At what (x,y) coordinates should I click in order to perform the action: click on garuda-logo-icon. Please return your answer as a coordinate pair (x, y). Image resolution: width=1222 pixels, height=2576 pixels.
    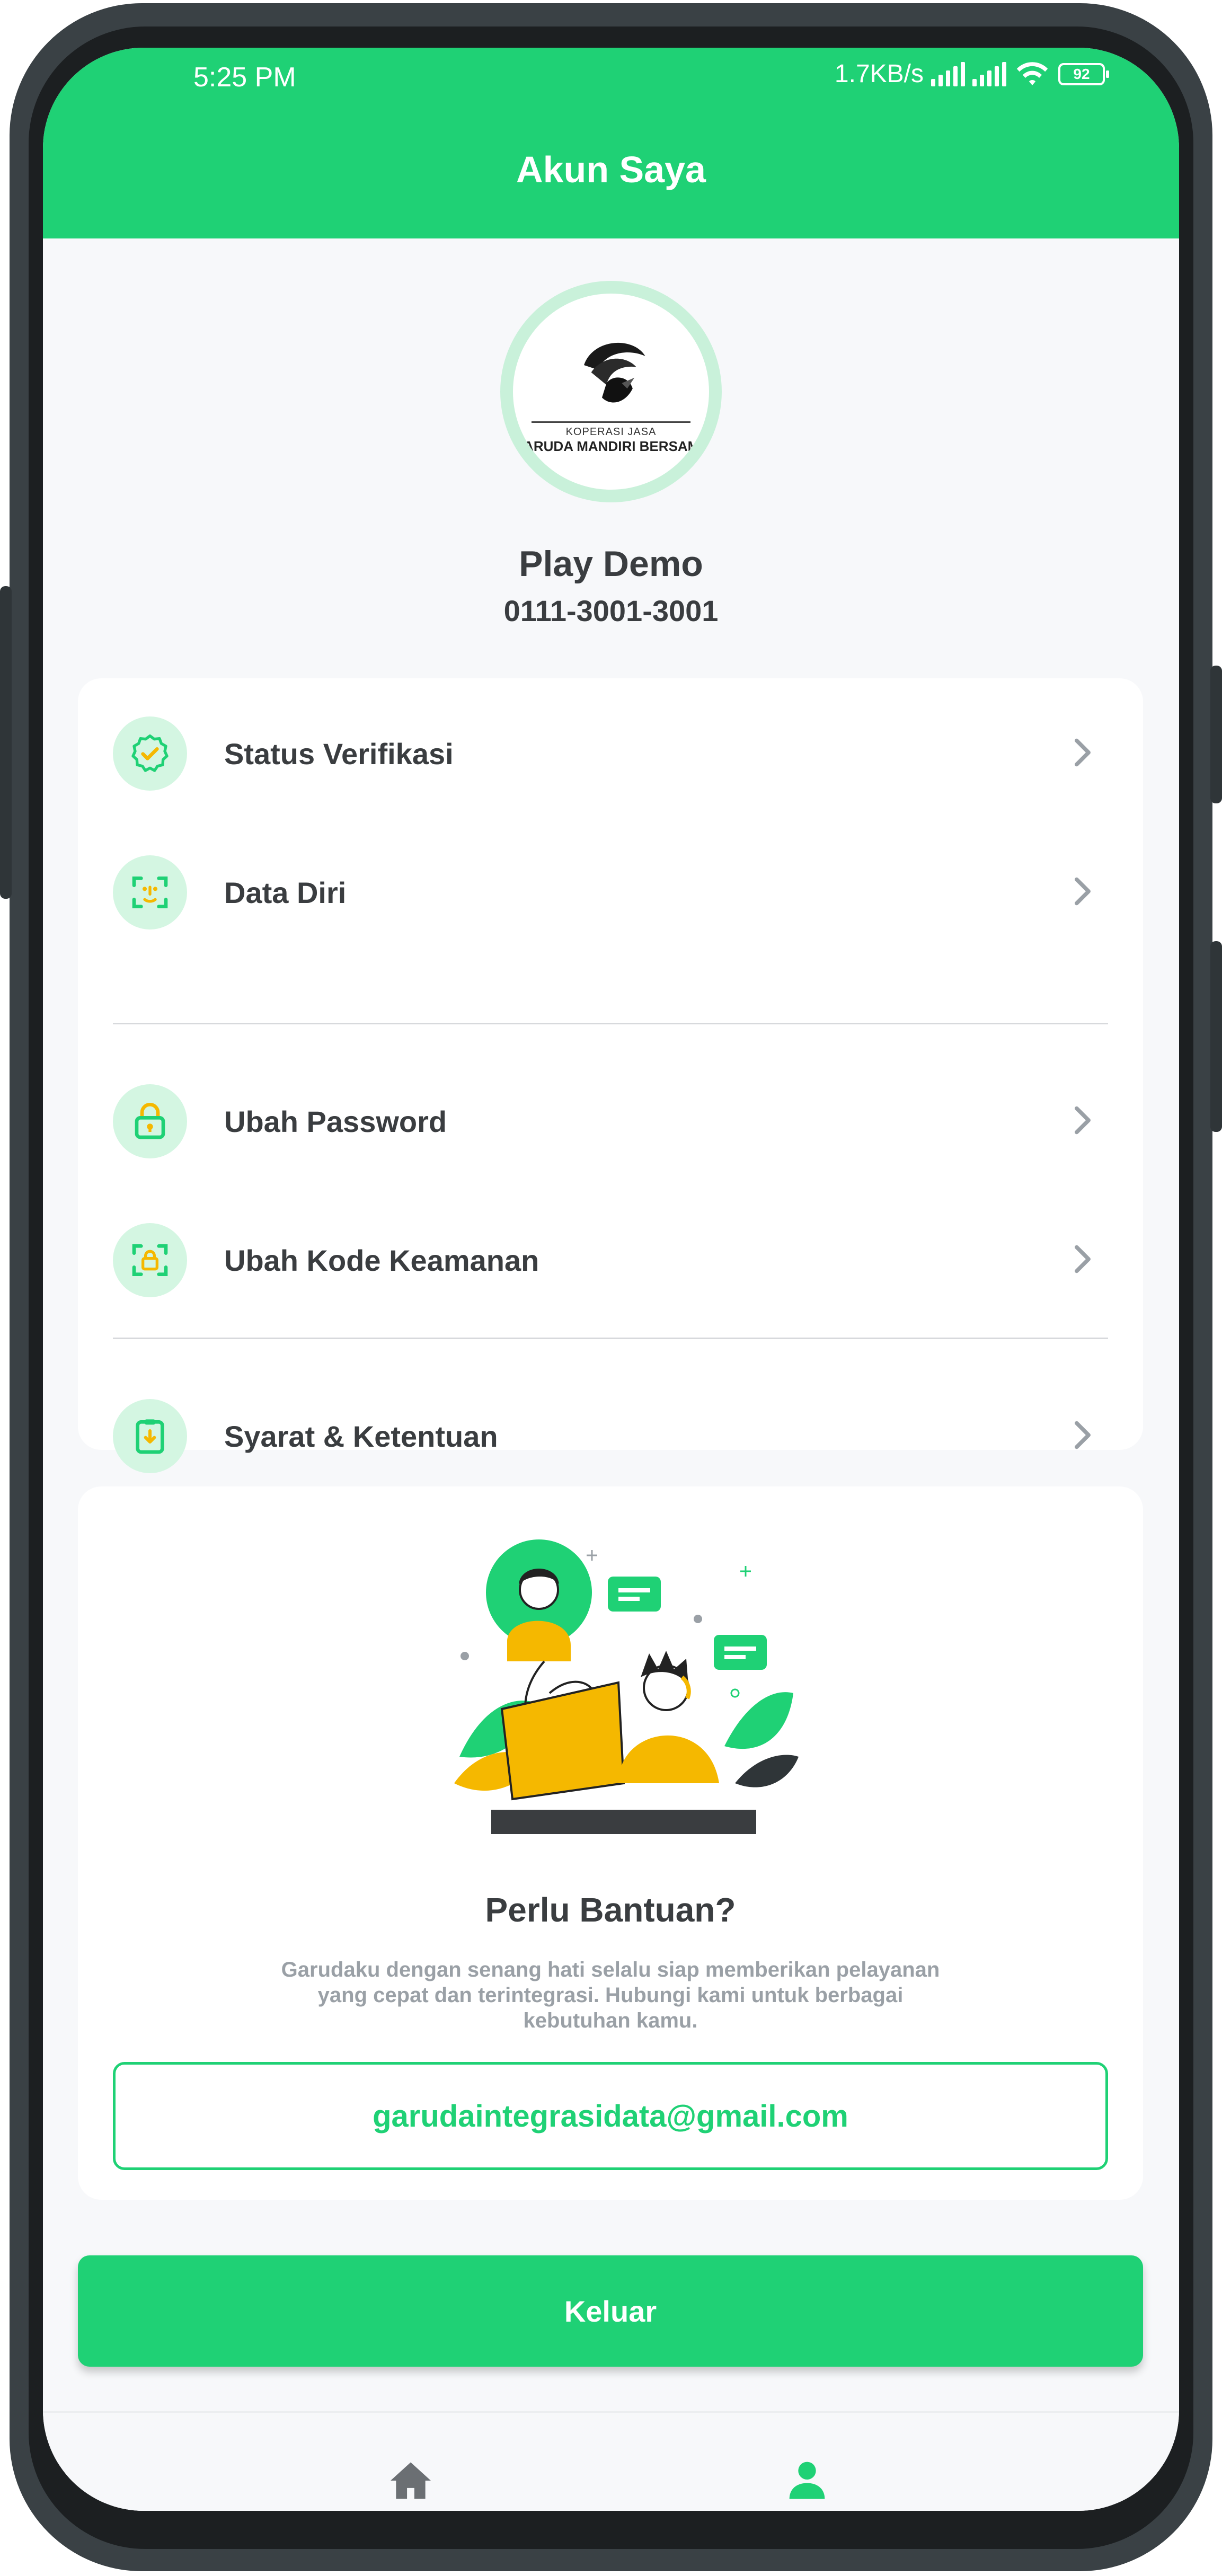
    Looking at the image, I should click on (614, 372).